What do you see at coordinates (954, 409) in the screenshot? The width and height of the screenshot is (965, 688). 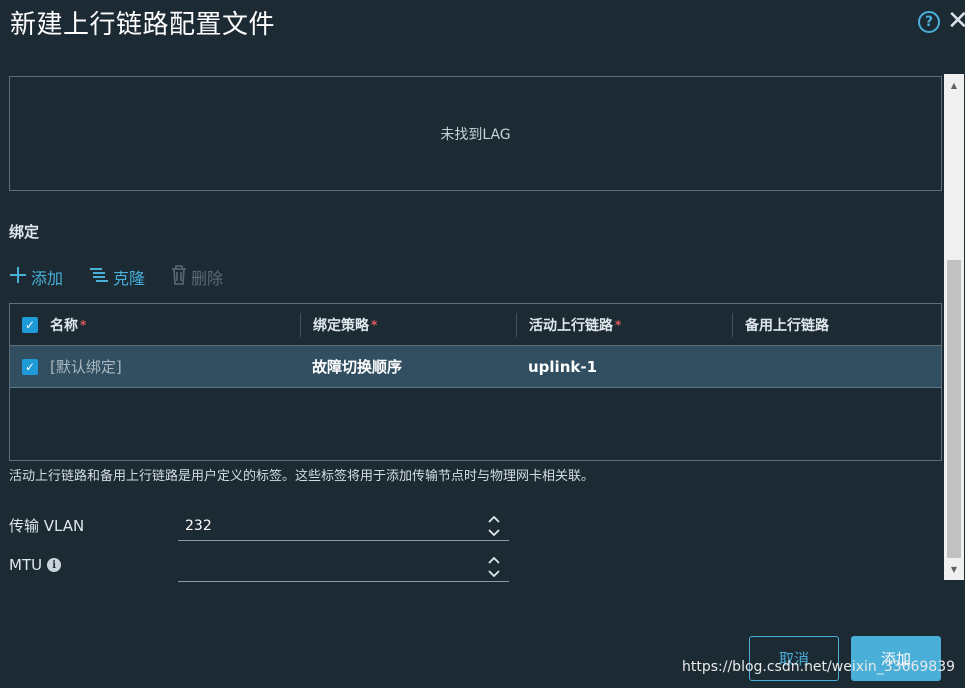 I see `scroll-thumb` at bounding box center [954, 409].